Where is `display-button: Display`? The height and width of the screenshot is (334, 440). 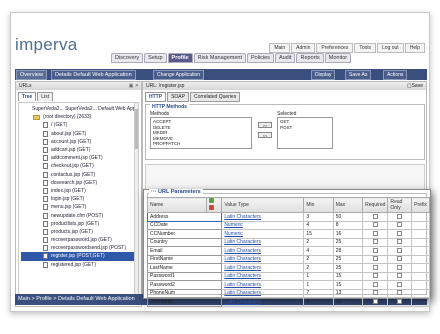
display-button: Display is located at coordinates (323, 75).